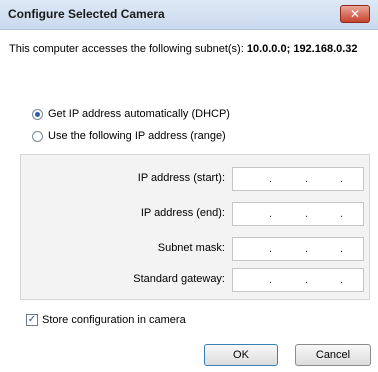  What do you see at coordinates (37, 136) in the screenshot?
I see `radio-static-ip-control` at bounding box center [37, 136].